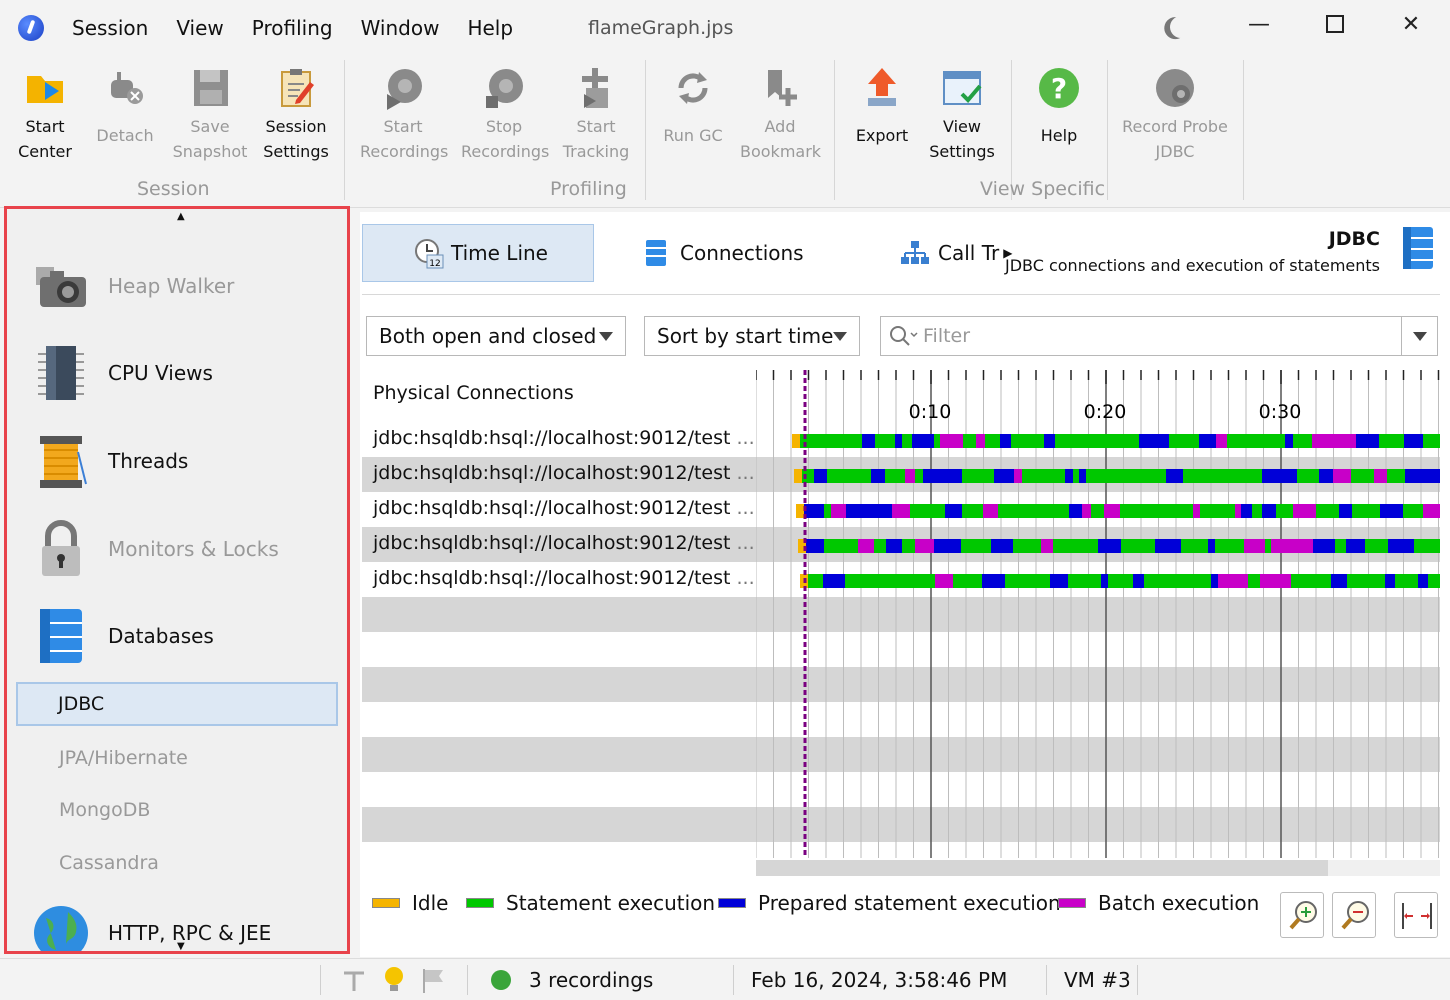 Image resolution: width=1450 pixels, height=1000 pixels. Describe the element at coordinates (292, 28) in the screenshot. I see `menu-profiling: Profiling` at that location.